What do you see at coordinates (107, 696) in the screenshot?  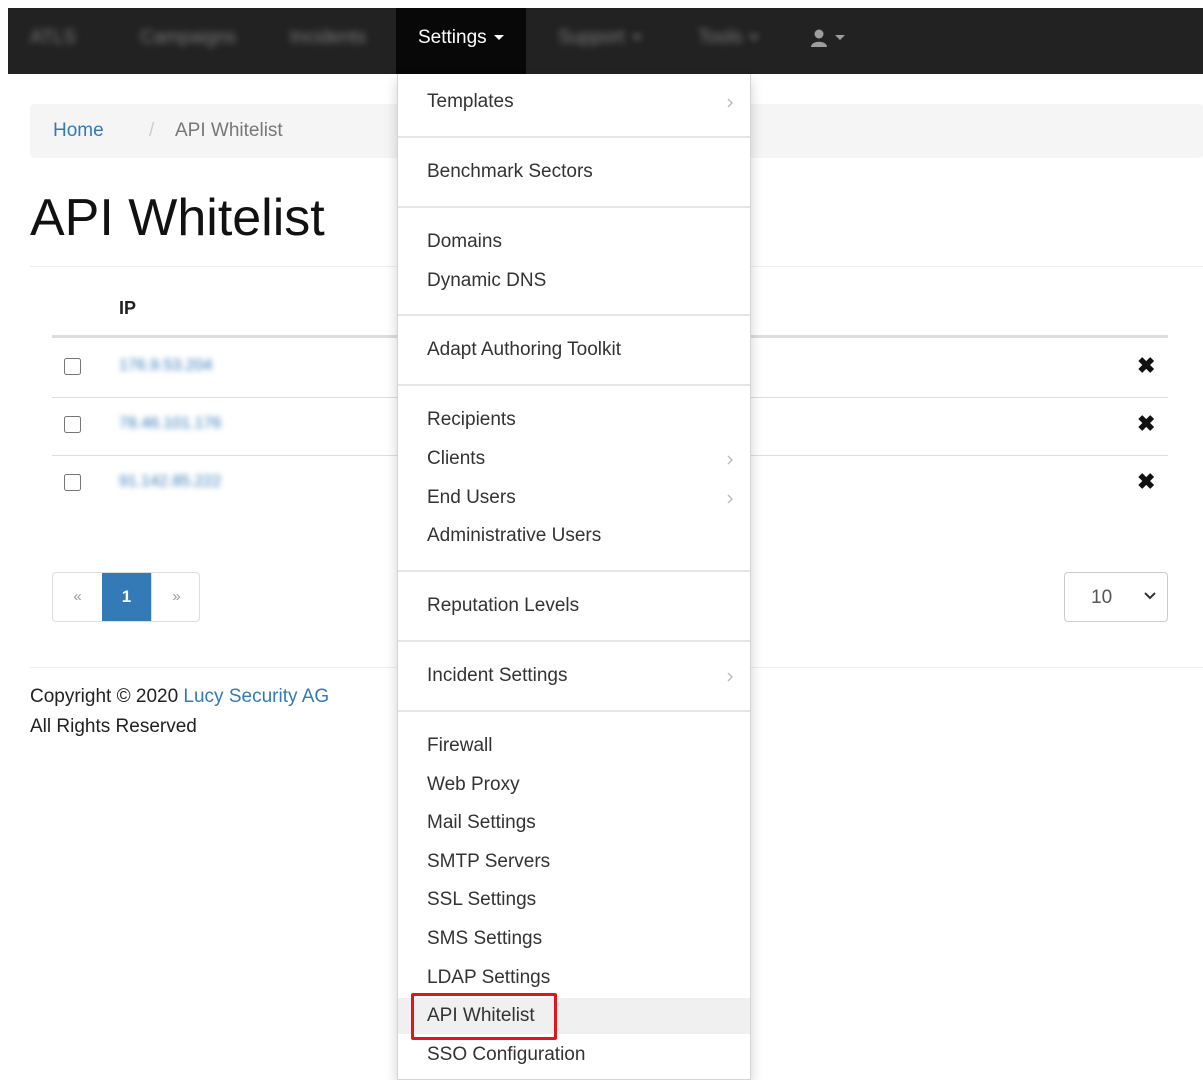 I see `copyright-text: Copyright © 2020` at bounding box center [107, 696].